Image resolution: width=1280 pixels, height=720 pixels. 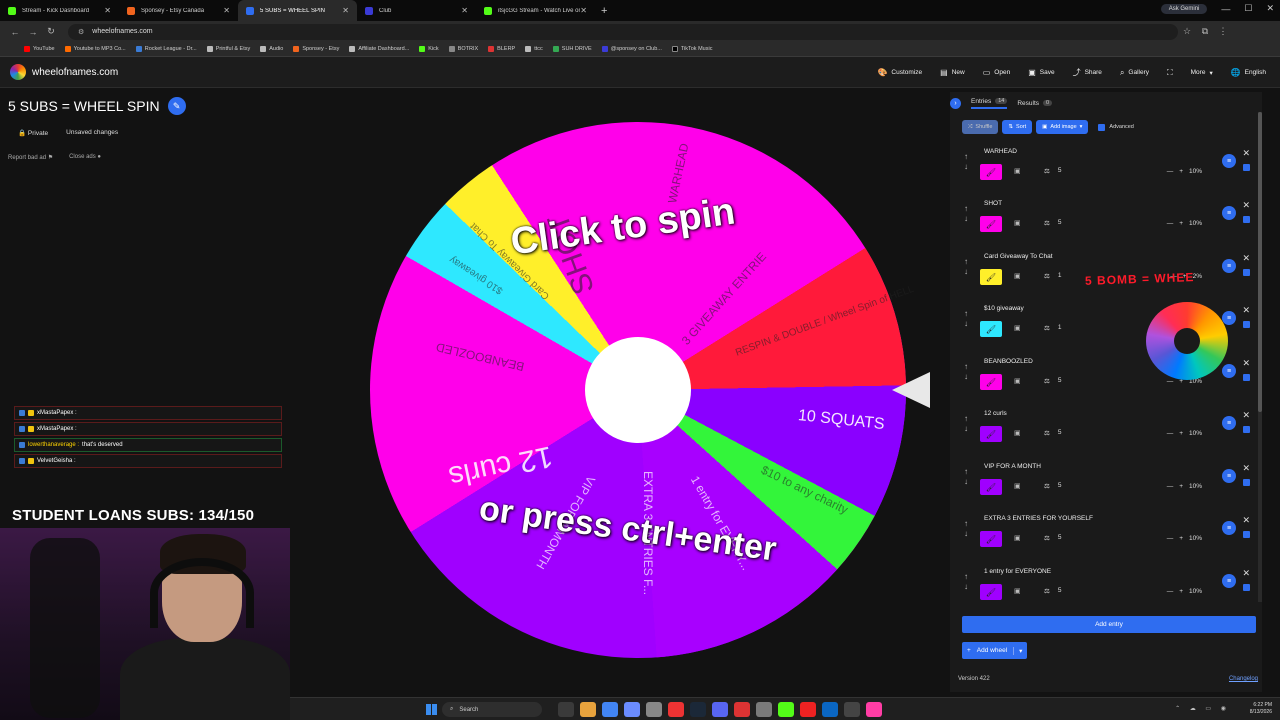 What do you see at coordinates (271, 49) in the screenshot?
I see `bookmark-folder: Audio` at bounding box center [271, 49].